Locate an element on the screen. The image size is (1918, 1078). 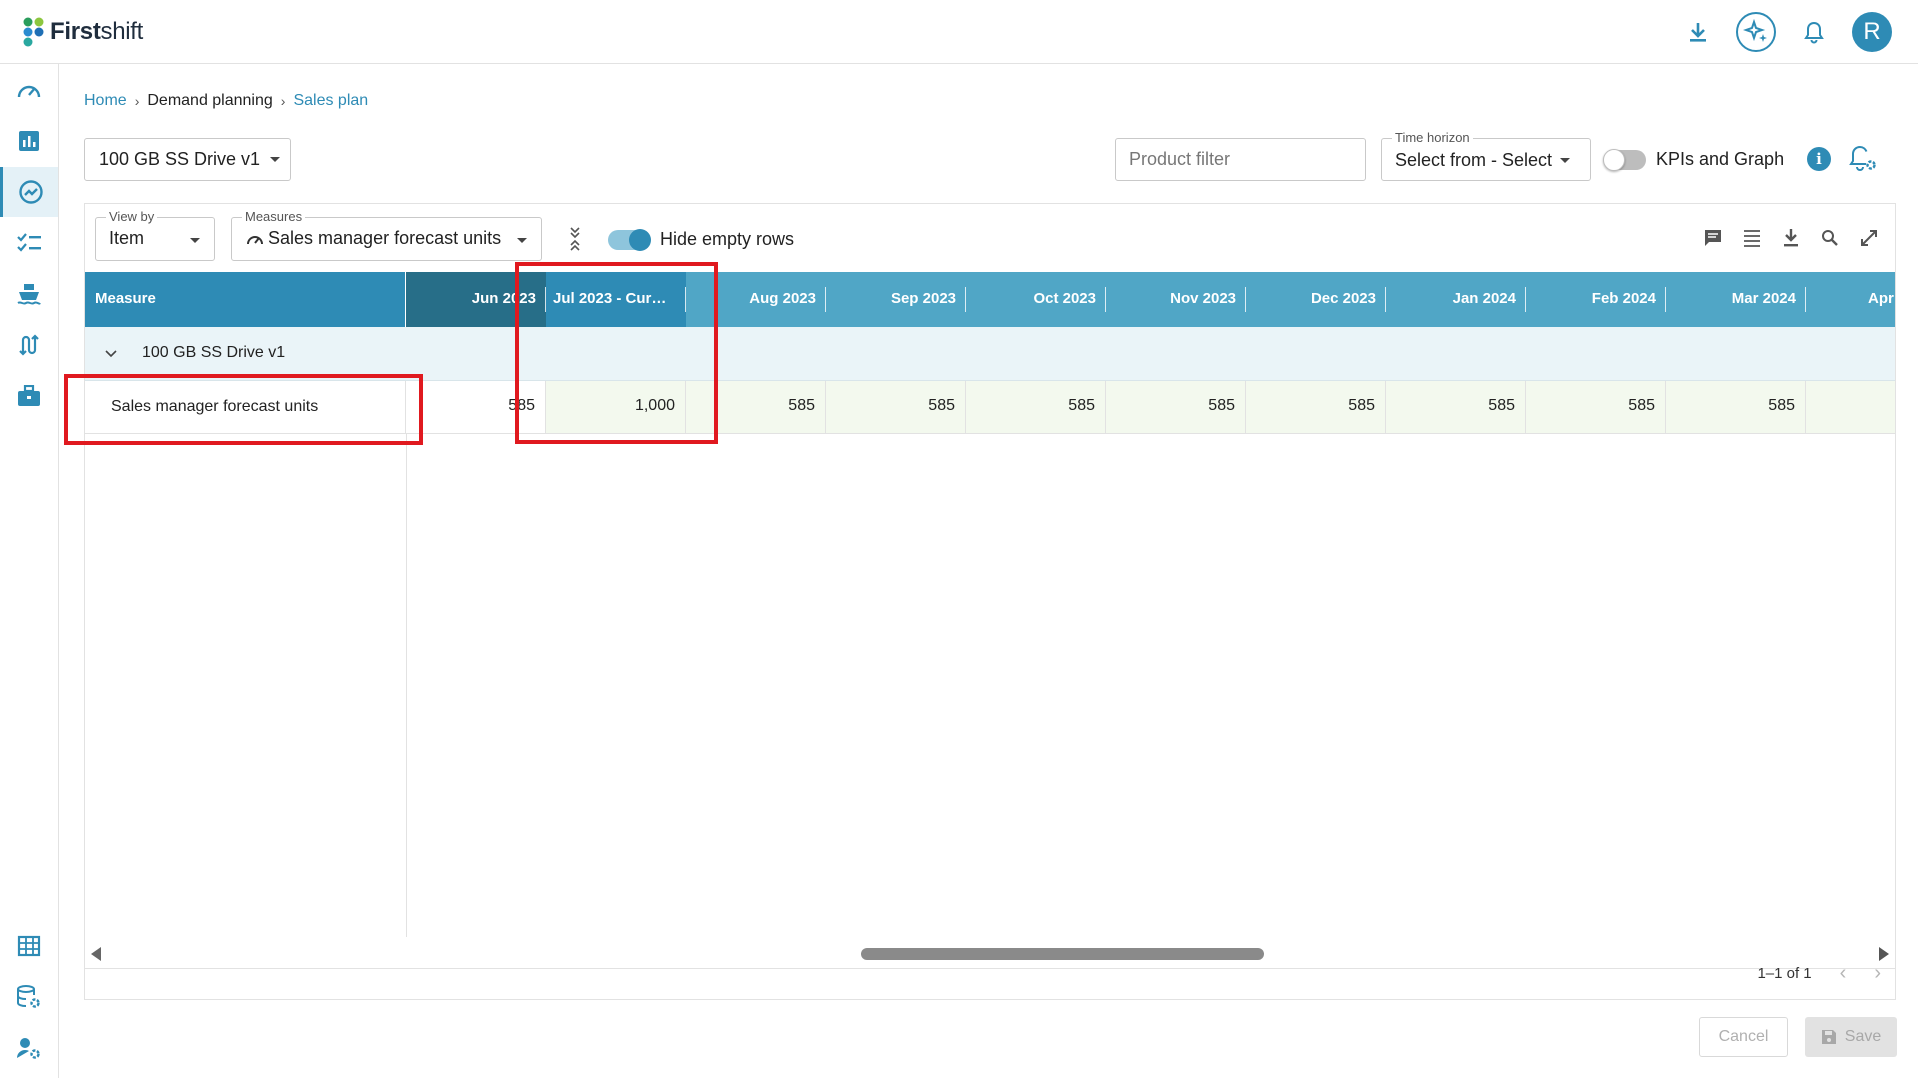
kpi-graph-toggle: KPIs and Graph is located at coordinates (1694, 159).